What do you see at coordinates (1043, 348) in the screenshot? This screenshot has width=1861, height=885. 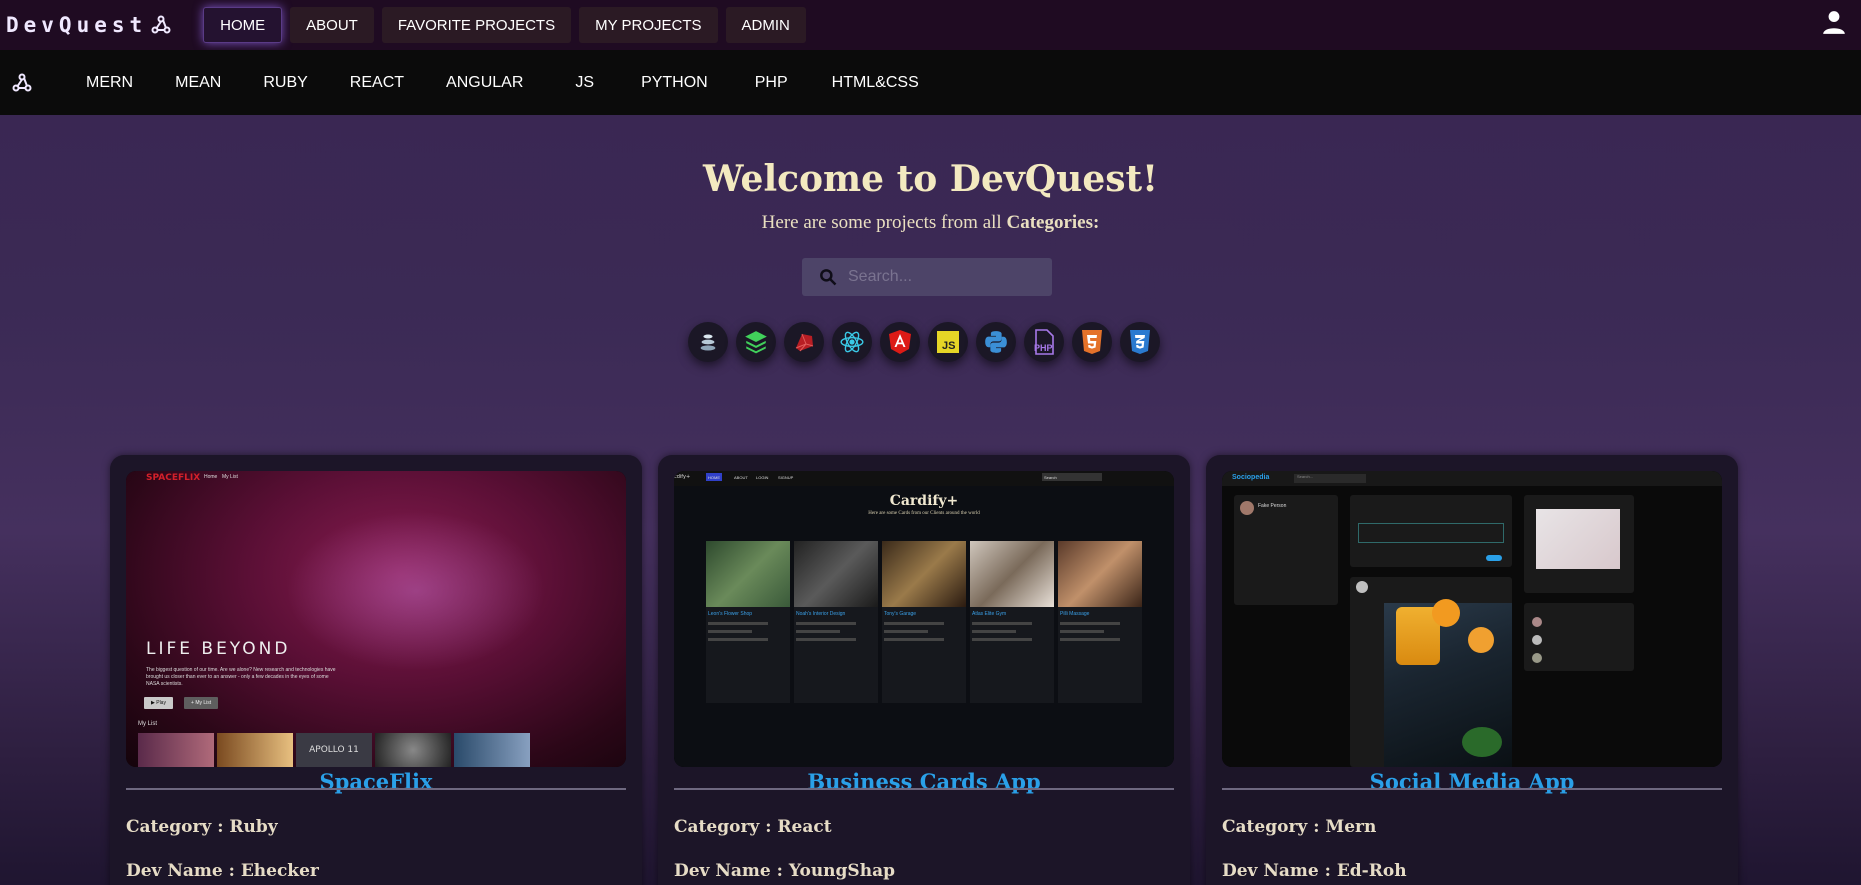 I see `svg-text: PHP` at bounding box center [1043, 348].